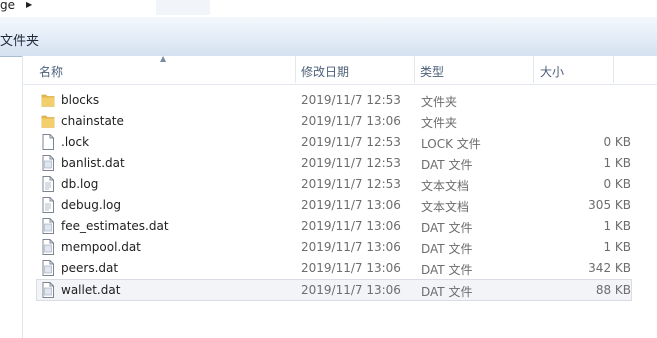  Describe the element at coordinates (552, 71) in the screenshot. I see `column-header-size: 大小` at that location.